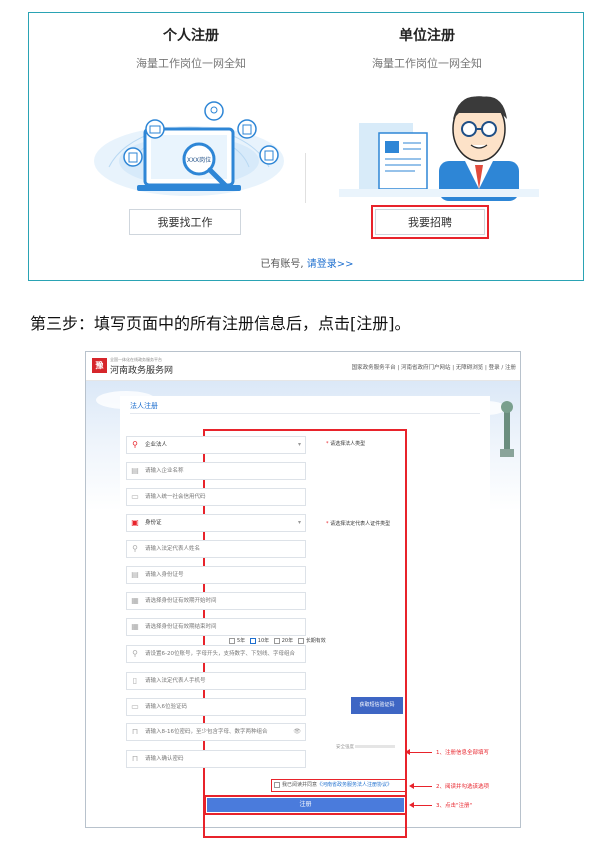  Describe the element at coordinates (300, 640) in the screenshot. I see `validity-permanent-checkbox` at that location.